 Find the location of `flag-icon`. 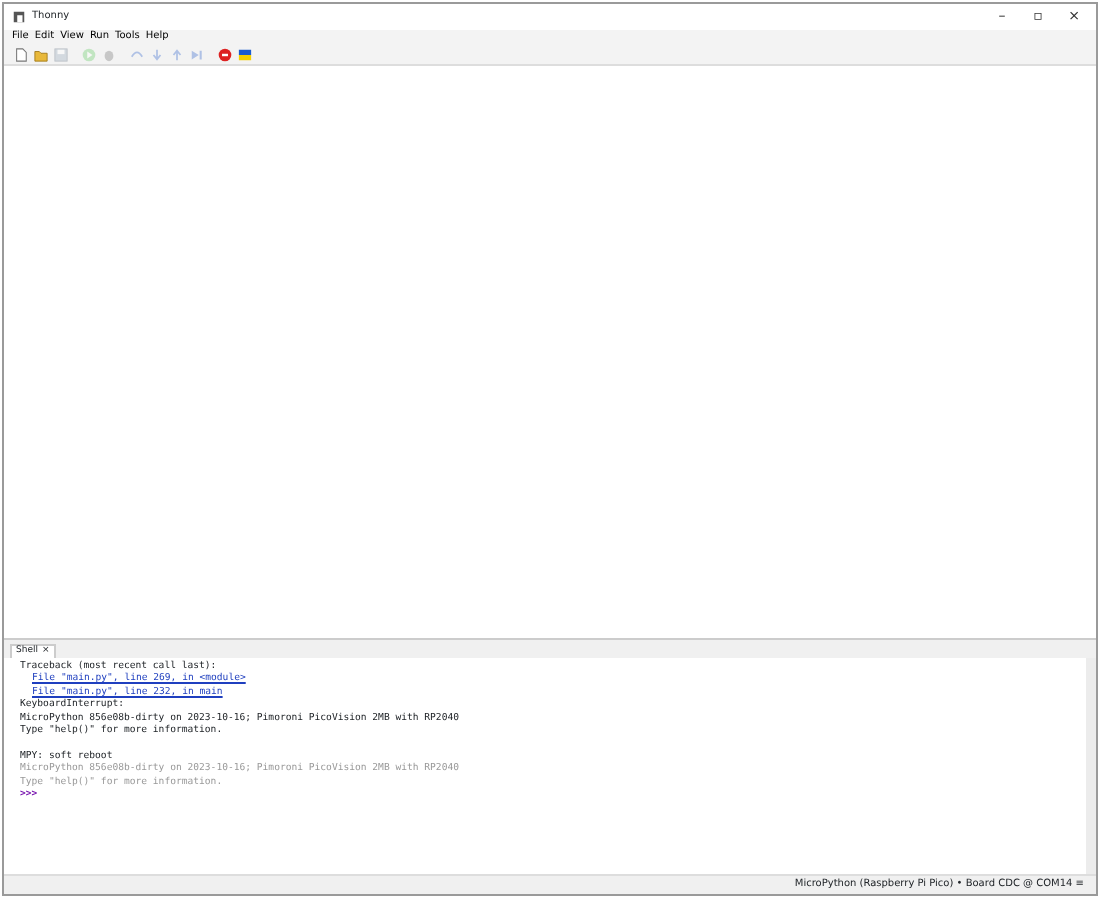

flag-icon is located at coordinates (245, 54).